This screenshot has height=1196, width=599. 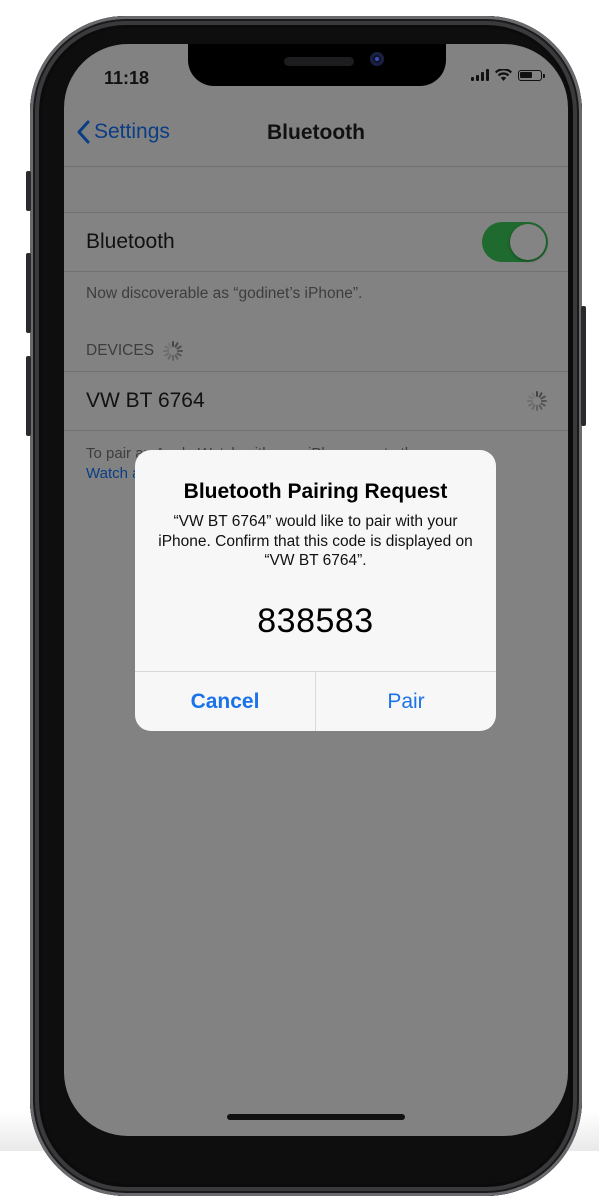 What do you see at coordinates (28, 191) in the screenshot?
I see `mute-switch` at bounding box center [28, 191].